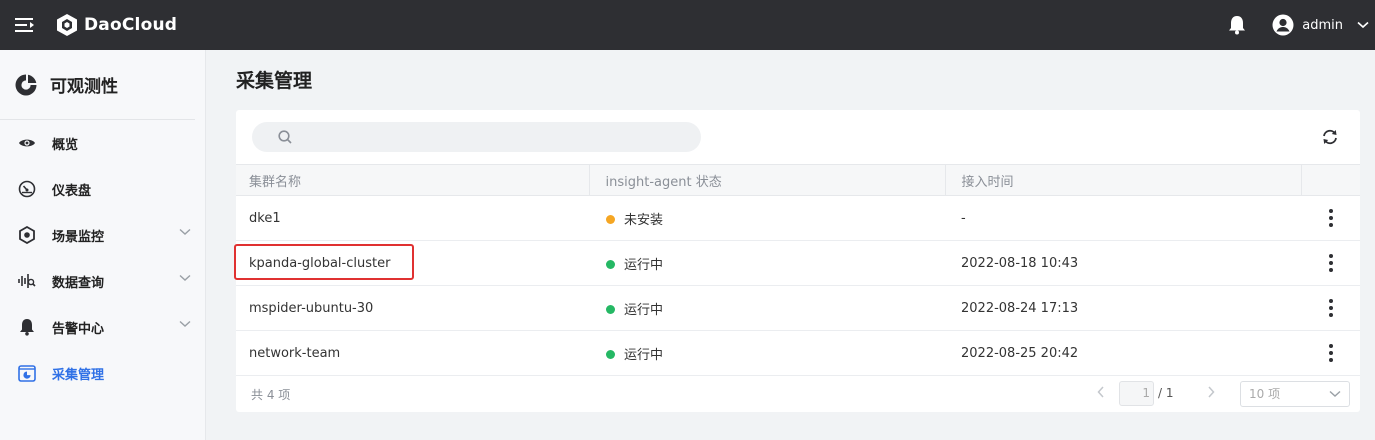 The image size is (1375, 440). I want to click on user-menu: admin, so click(1320, 25).